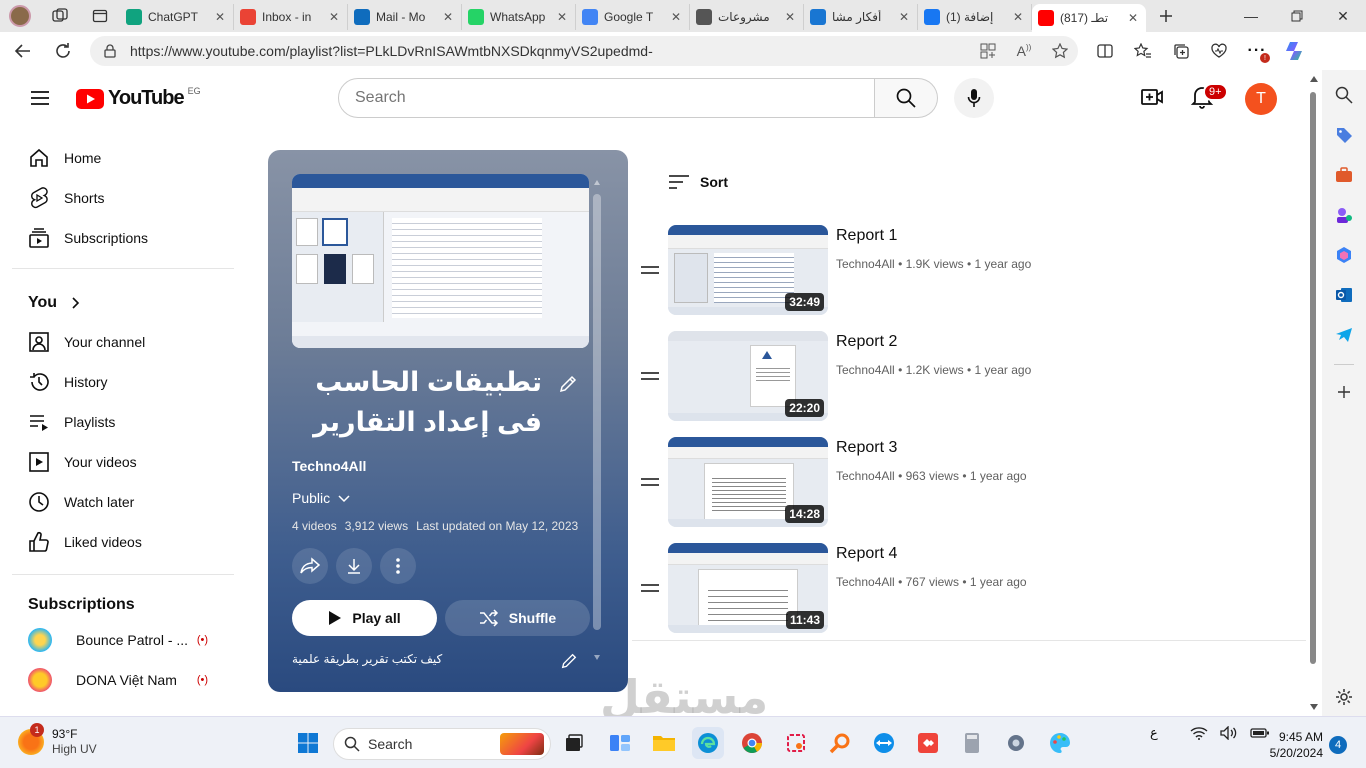  Describe the element at coordinates (568, 384) in the screenshot. I see `edit-title-pencil-icon` at that location.